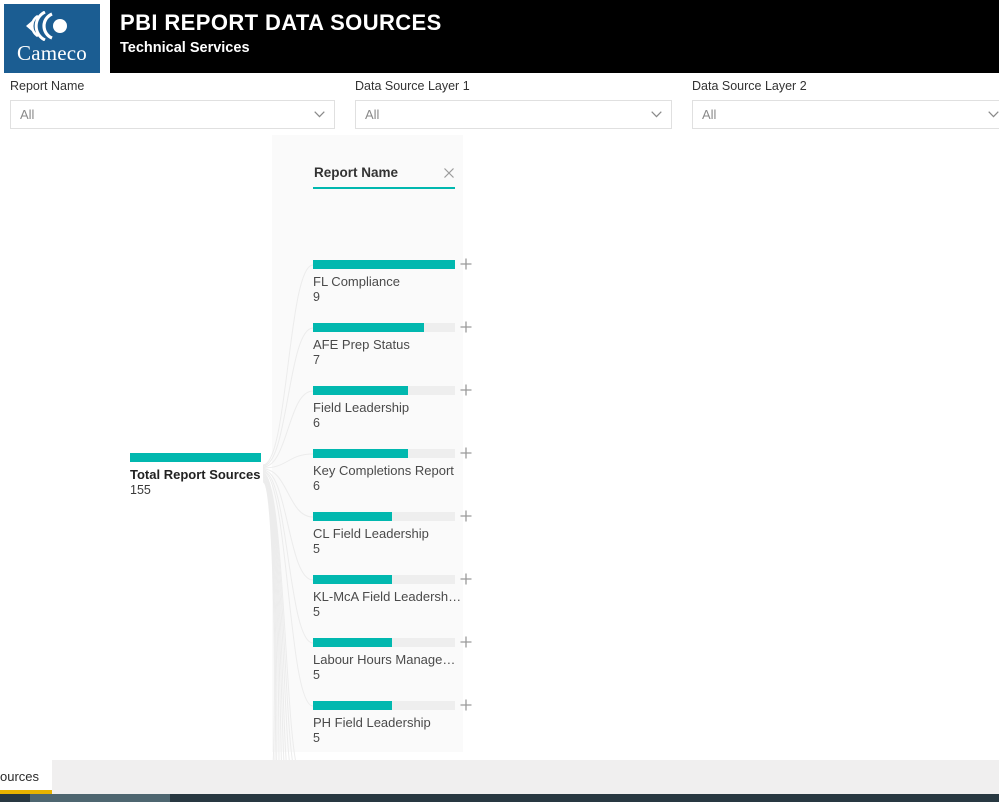  I want to click on tree-connectors, so click(288, 512).